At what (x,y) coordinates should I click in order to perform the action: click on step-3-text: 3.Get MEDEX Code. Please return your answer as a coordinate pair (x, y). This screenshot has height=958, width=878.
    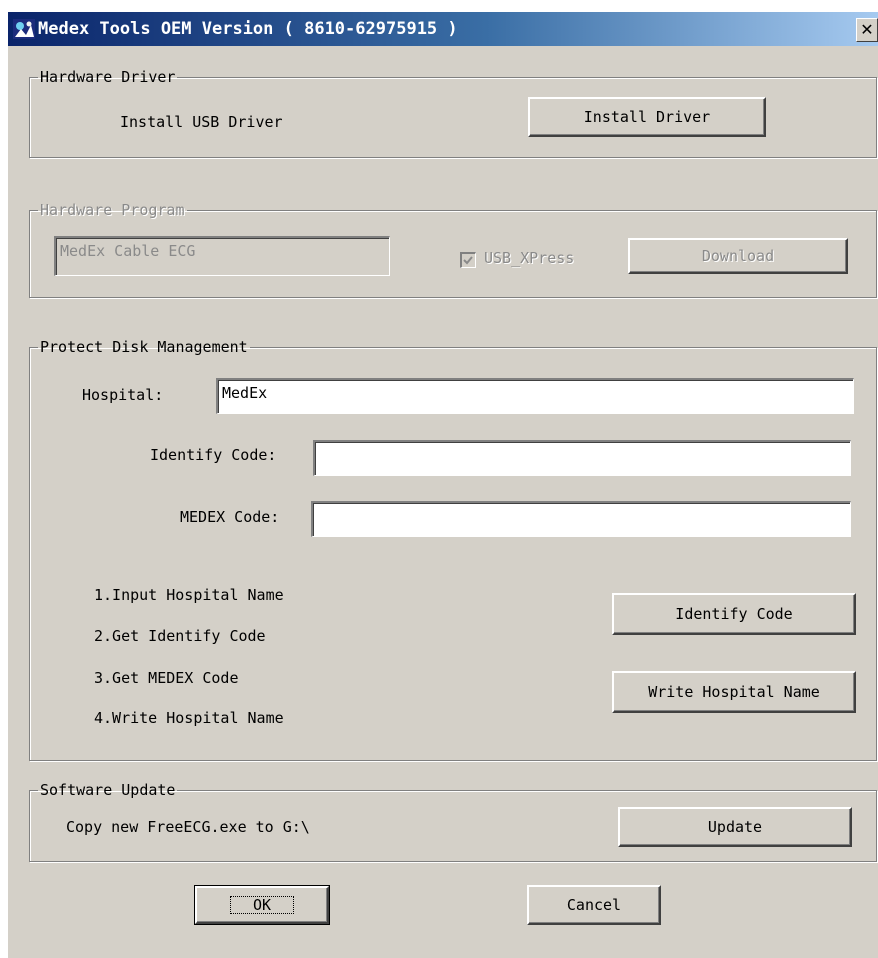
    Looking at the image, I should click on (166, 678).